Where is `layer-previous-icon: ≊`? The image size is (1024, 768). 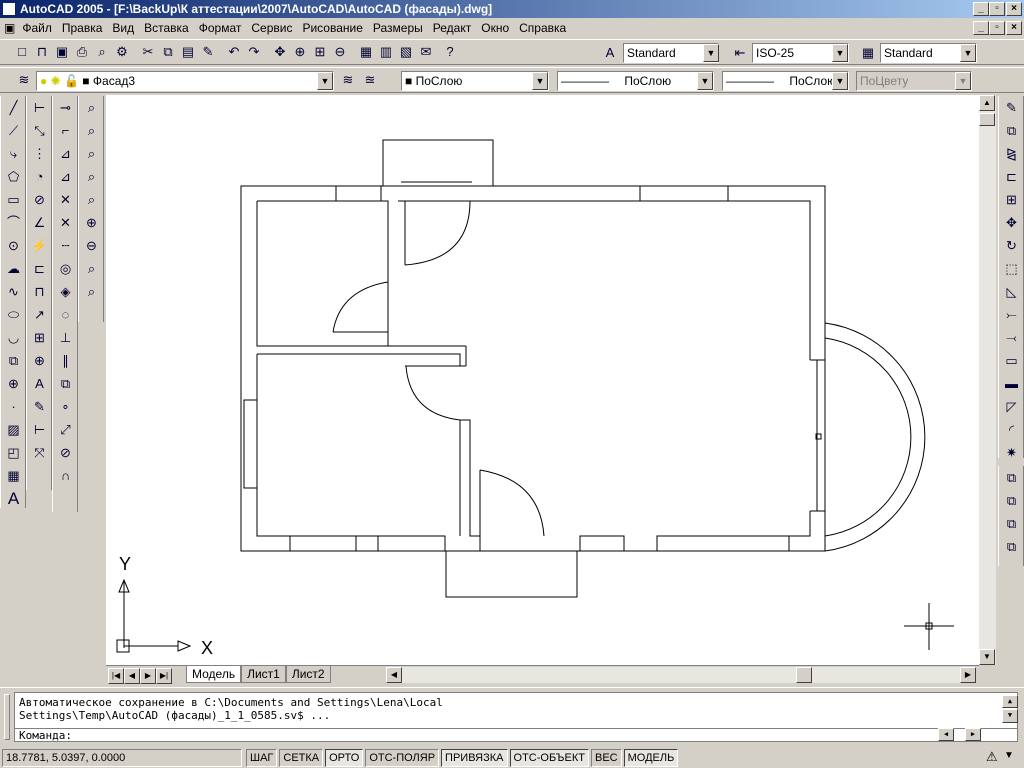
layer-previous-icon: ≊ is located at coordinates (370, 80).